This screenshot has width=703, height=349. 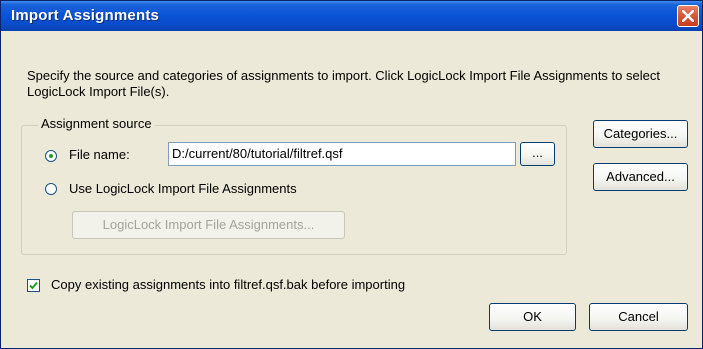 What do you see at coordinates (532, 317) in the screenshot?
I see `ok-button: OK` at bounding box center [532, 317].